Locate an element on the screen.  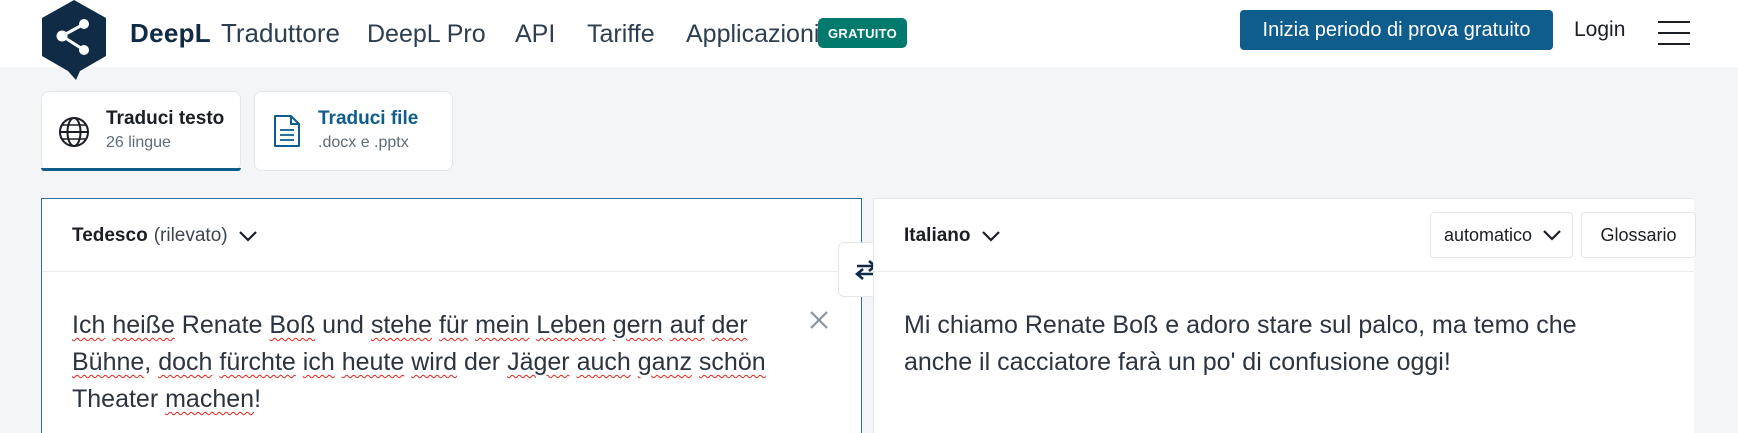
text-segment: Theater is located at coordinates (119, 399).